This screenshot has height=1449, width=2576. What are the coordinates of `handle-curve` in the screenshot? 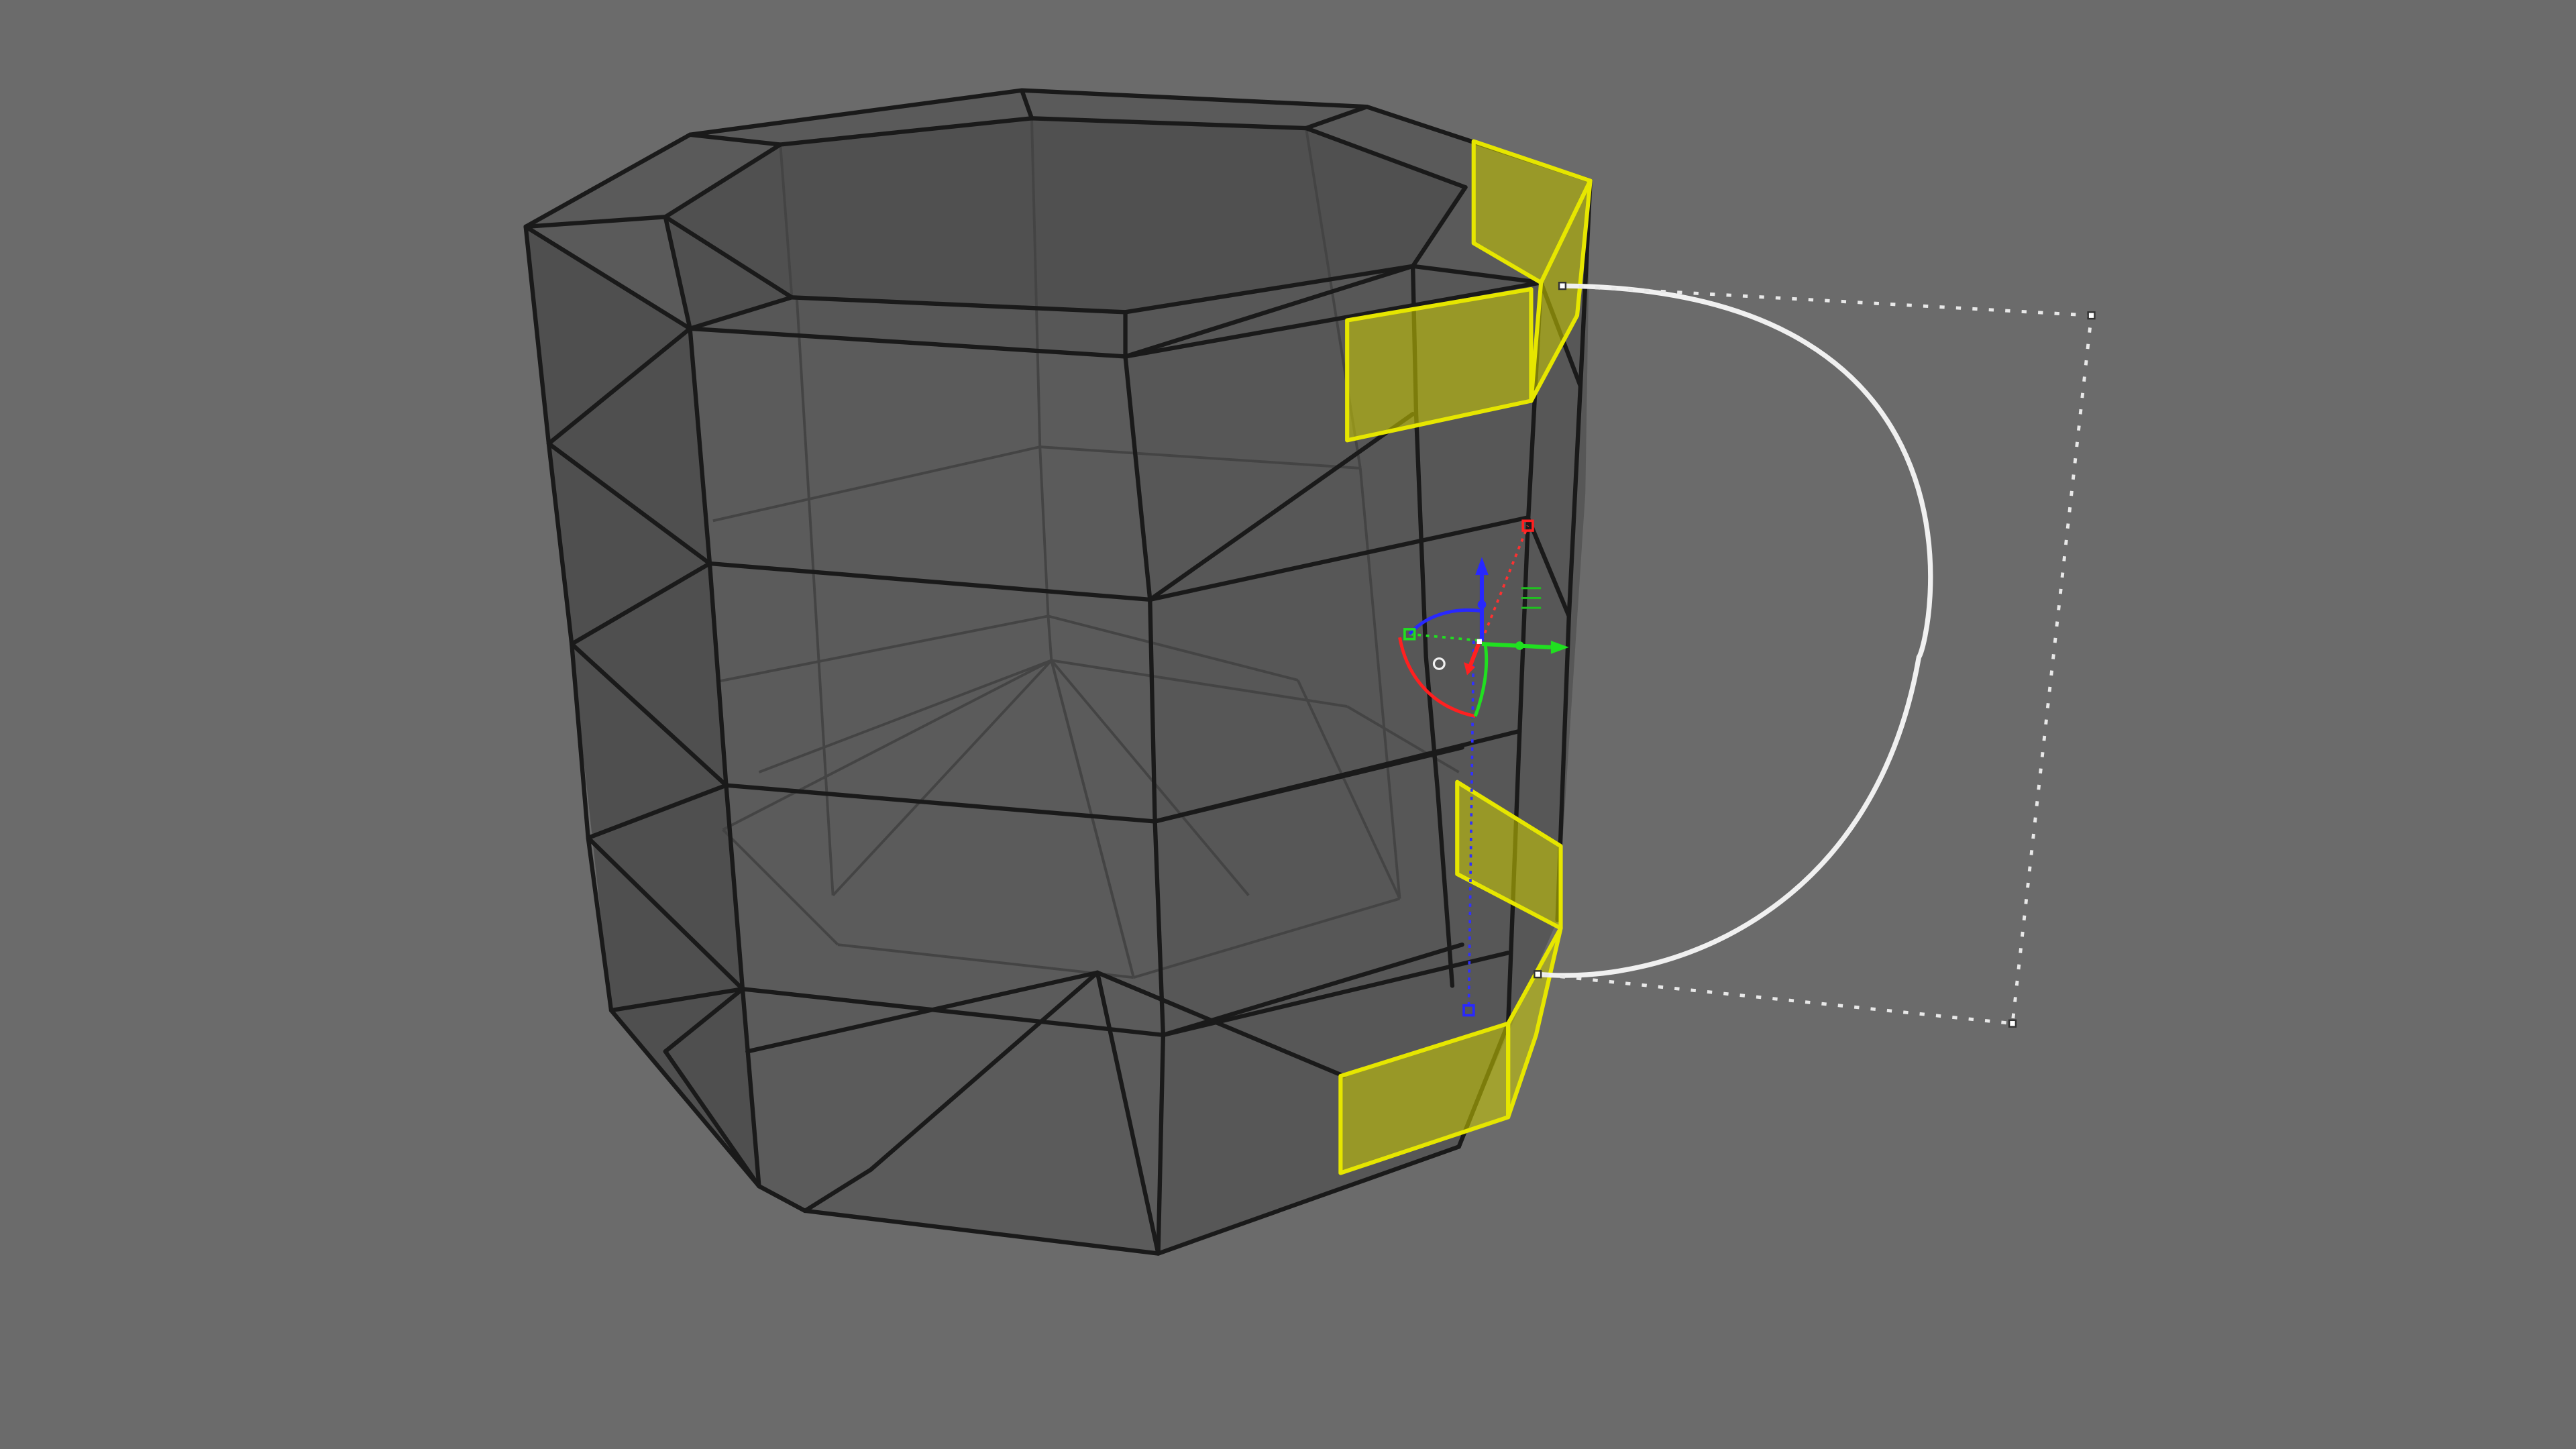 It's located at (1815, 655).